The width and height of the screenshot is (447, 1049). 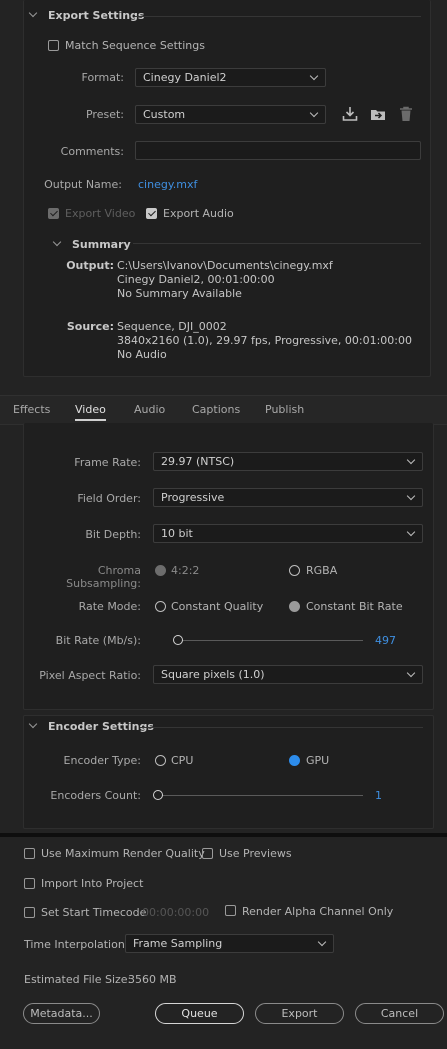 I want to click on bit-depth-value: 10 bit, so click(x=177, y=533).